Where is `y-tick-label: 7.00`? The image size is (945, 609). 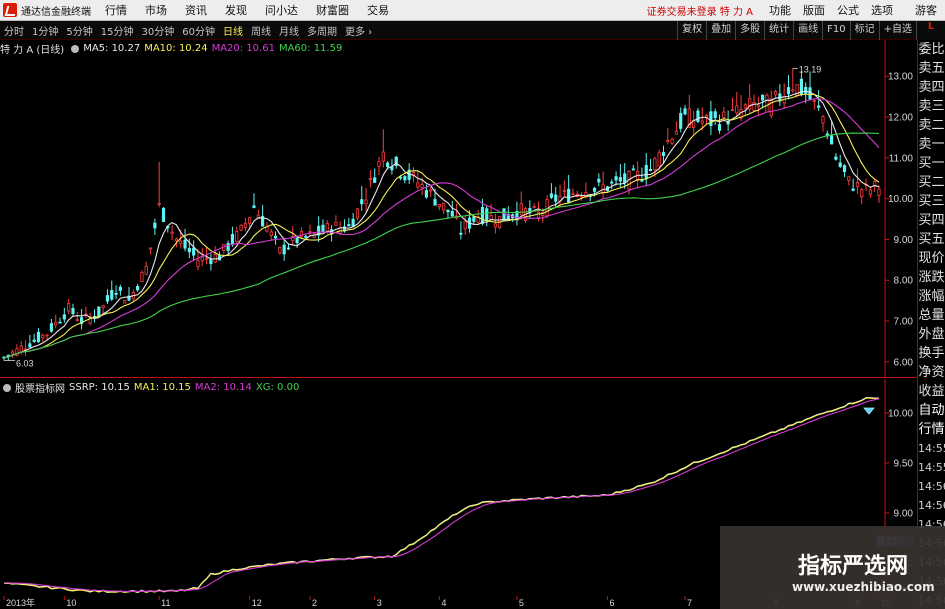
y-tick-label: 7.00 is located at coordinates (904, 322).